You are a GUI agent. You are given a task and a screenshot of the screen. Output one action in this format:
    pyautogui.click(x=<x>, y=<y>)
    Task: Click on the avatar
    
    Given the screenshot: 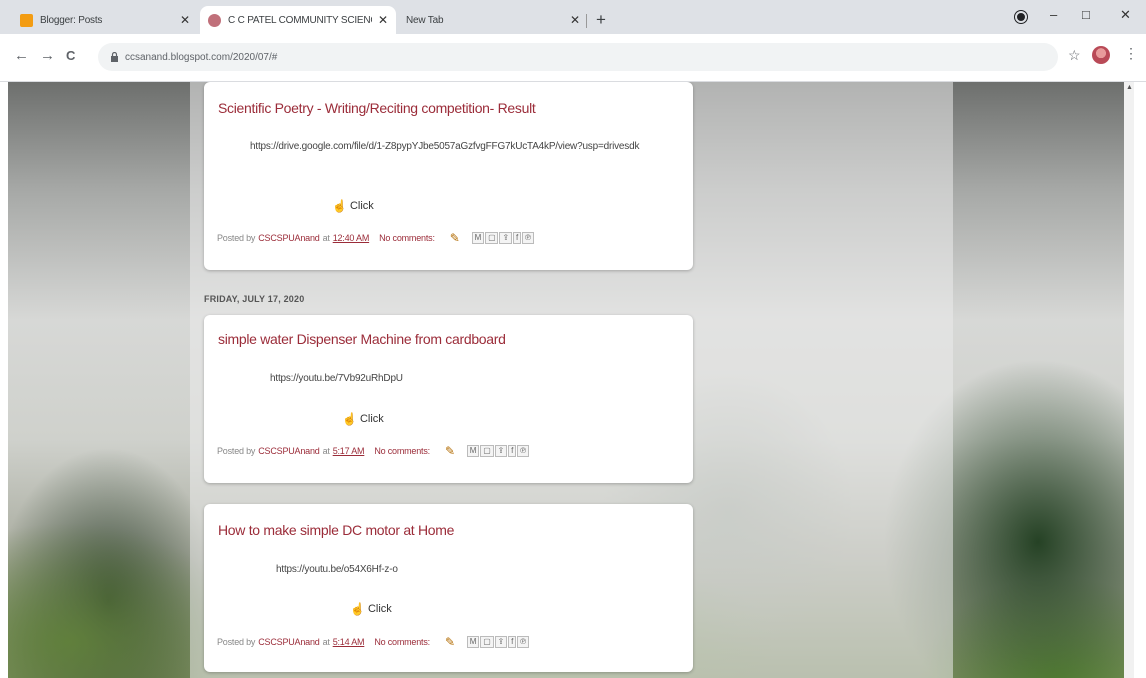 What is the action you would take?
    pyautogui.click(x=1101, y=55)
    